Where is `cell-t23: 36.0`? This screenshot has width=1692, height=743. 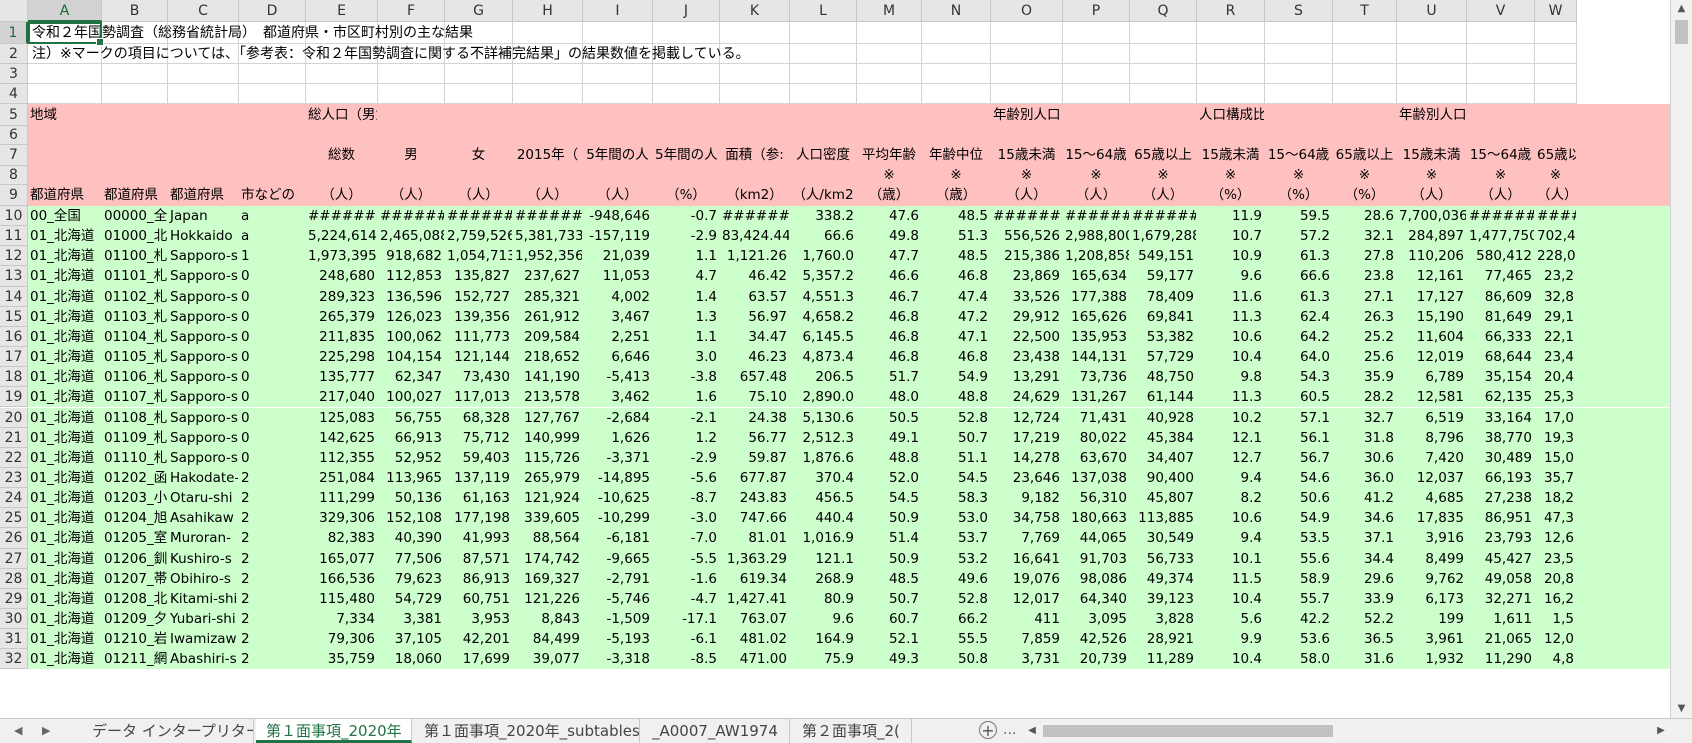
cell-t23: 36.0 is located at coordinates (1365, 478).